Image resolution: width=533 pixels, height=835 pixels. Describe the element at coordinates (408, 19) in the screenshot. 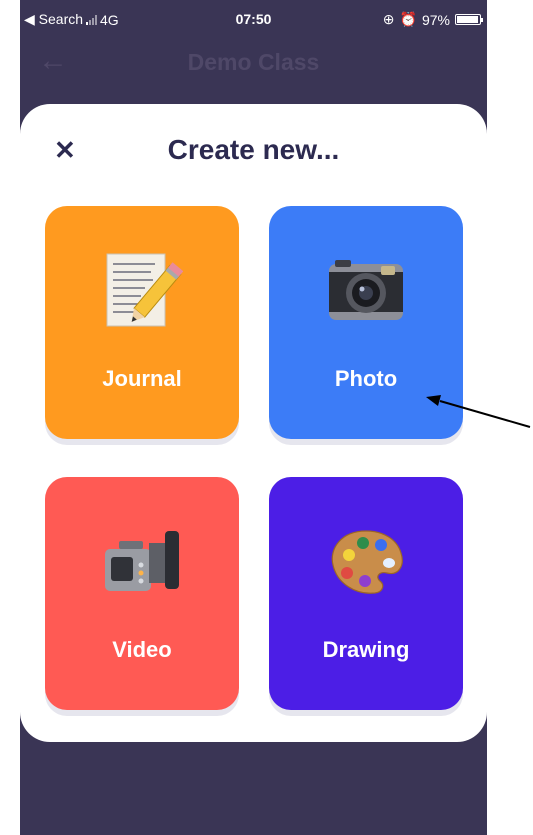

I see `alarm-icon: ⏰` at that location.